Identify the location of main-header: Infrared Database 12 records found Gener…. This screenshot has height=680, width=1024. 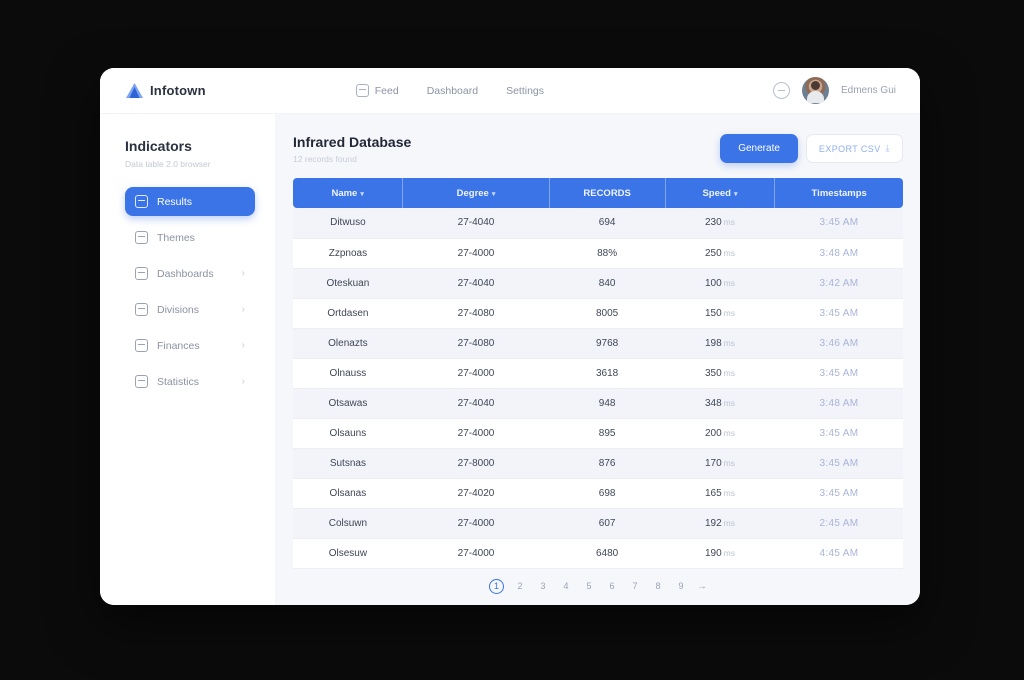
(598, 149).